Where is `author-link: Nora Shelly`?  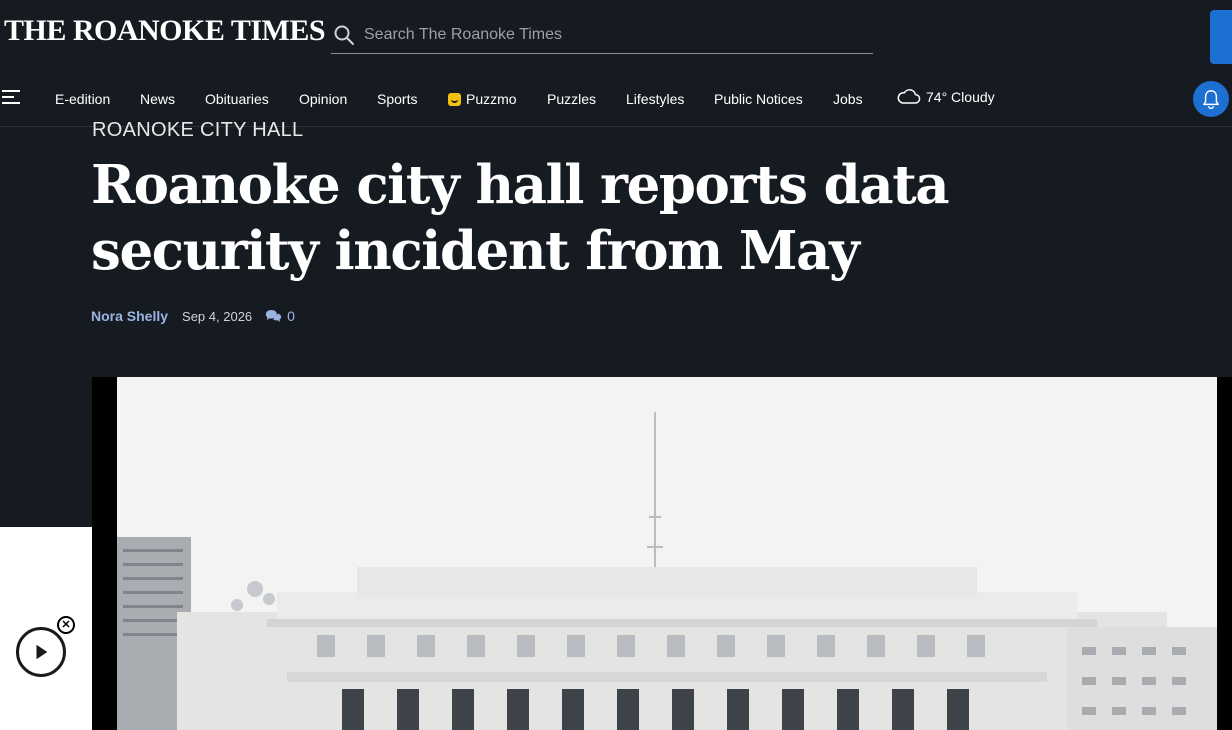 author-link: Nora Shelly is located at coordinates (129, 316).